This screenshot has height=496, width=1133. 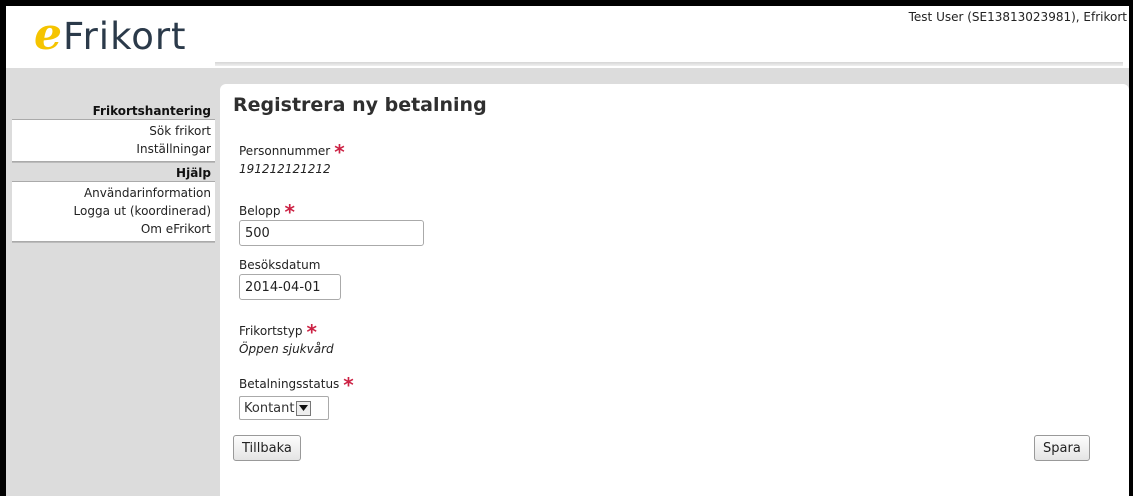 What do you see at coordinates (331, 233) in the screenshot?
I see `belopp-input` at bounding box center [331, 233].